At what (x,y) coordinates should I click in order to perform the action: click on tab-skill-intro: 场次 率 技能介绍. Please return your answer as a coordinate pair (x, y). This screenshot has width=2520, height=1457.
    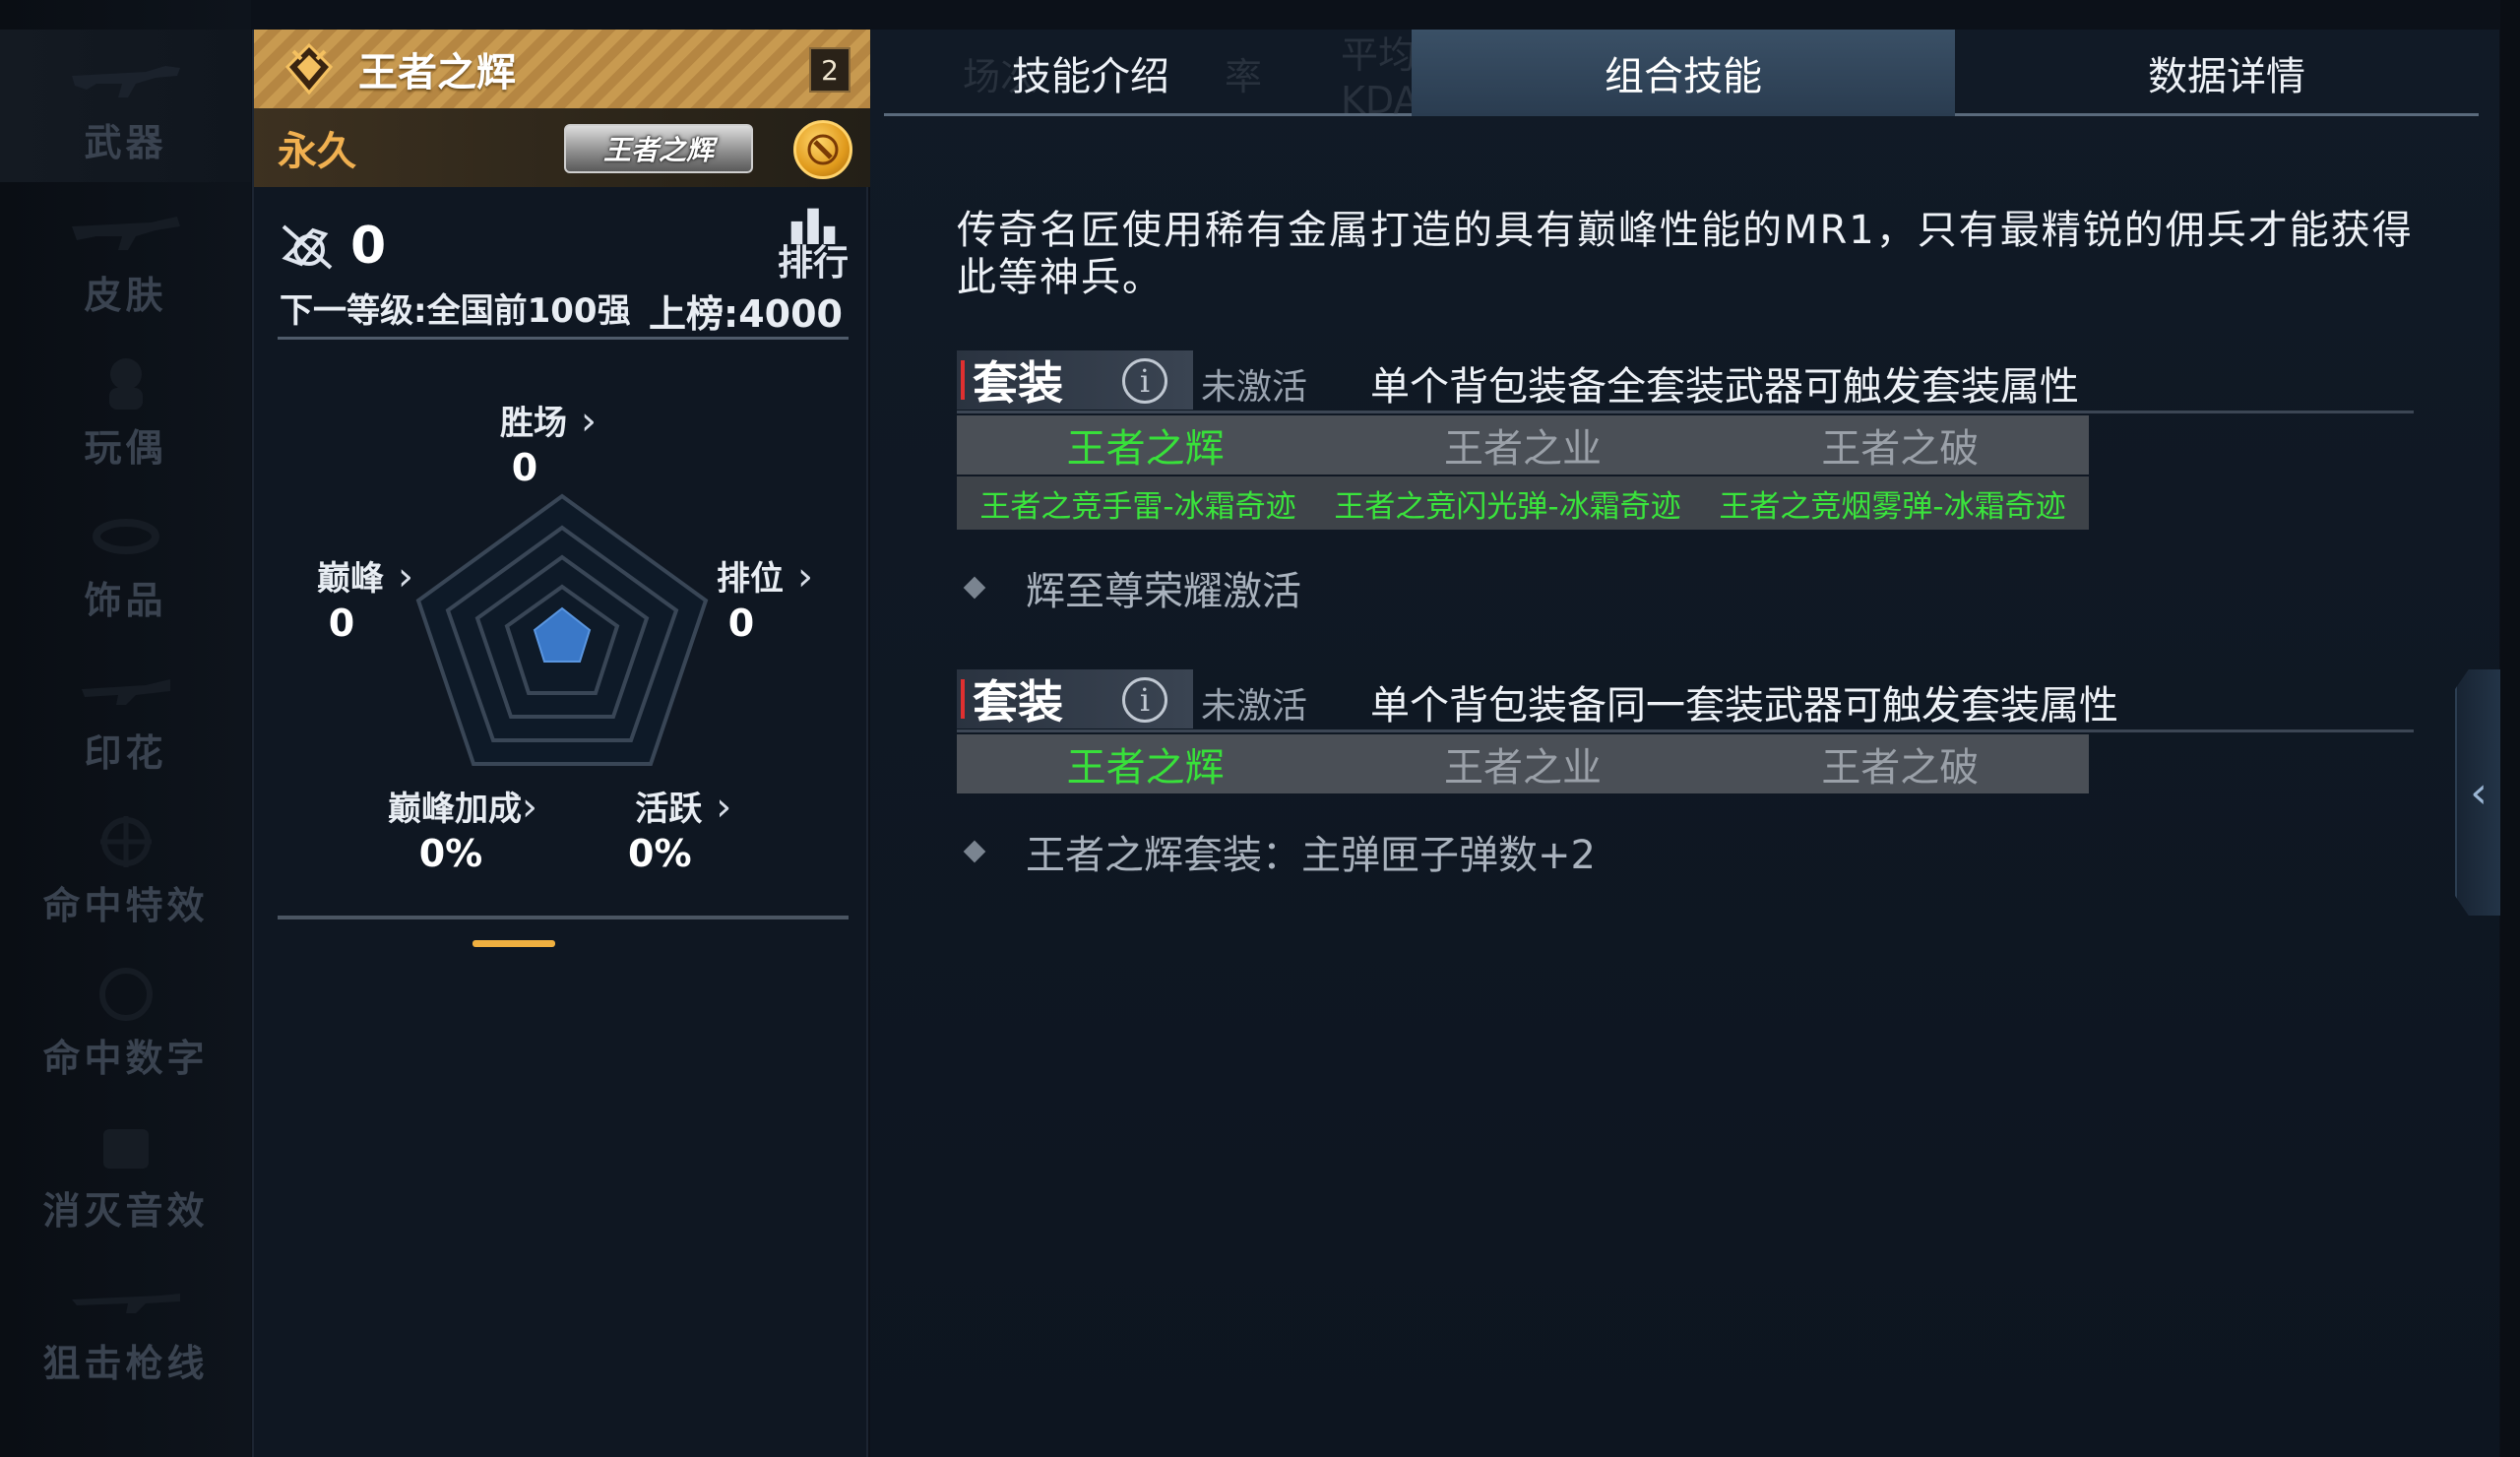
    Looking at the image, I should click on (1090, 73).